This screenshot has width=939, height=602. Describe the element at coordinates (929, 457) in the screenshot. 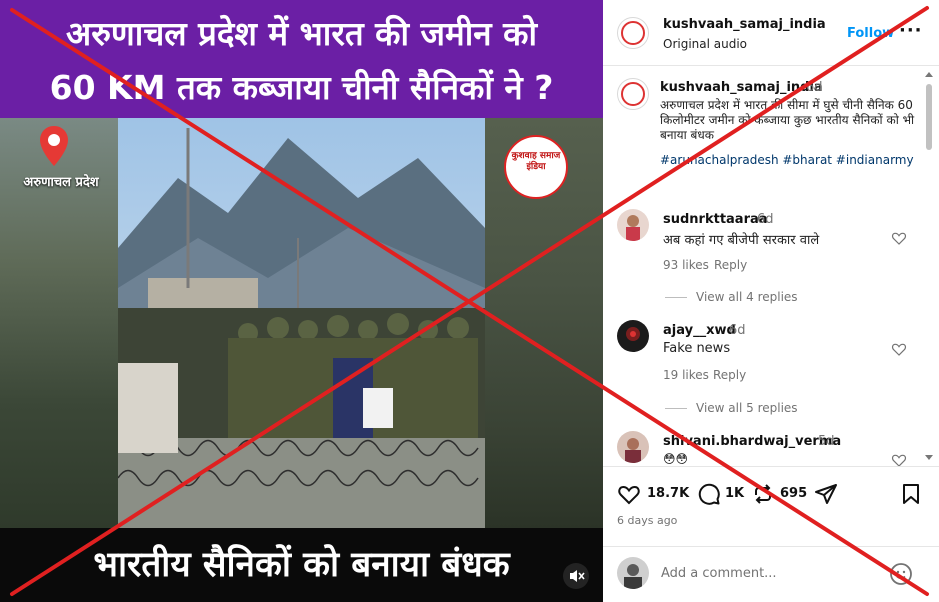

I see `scroll-down-arrow-icon` at that location.